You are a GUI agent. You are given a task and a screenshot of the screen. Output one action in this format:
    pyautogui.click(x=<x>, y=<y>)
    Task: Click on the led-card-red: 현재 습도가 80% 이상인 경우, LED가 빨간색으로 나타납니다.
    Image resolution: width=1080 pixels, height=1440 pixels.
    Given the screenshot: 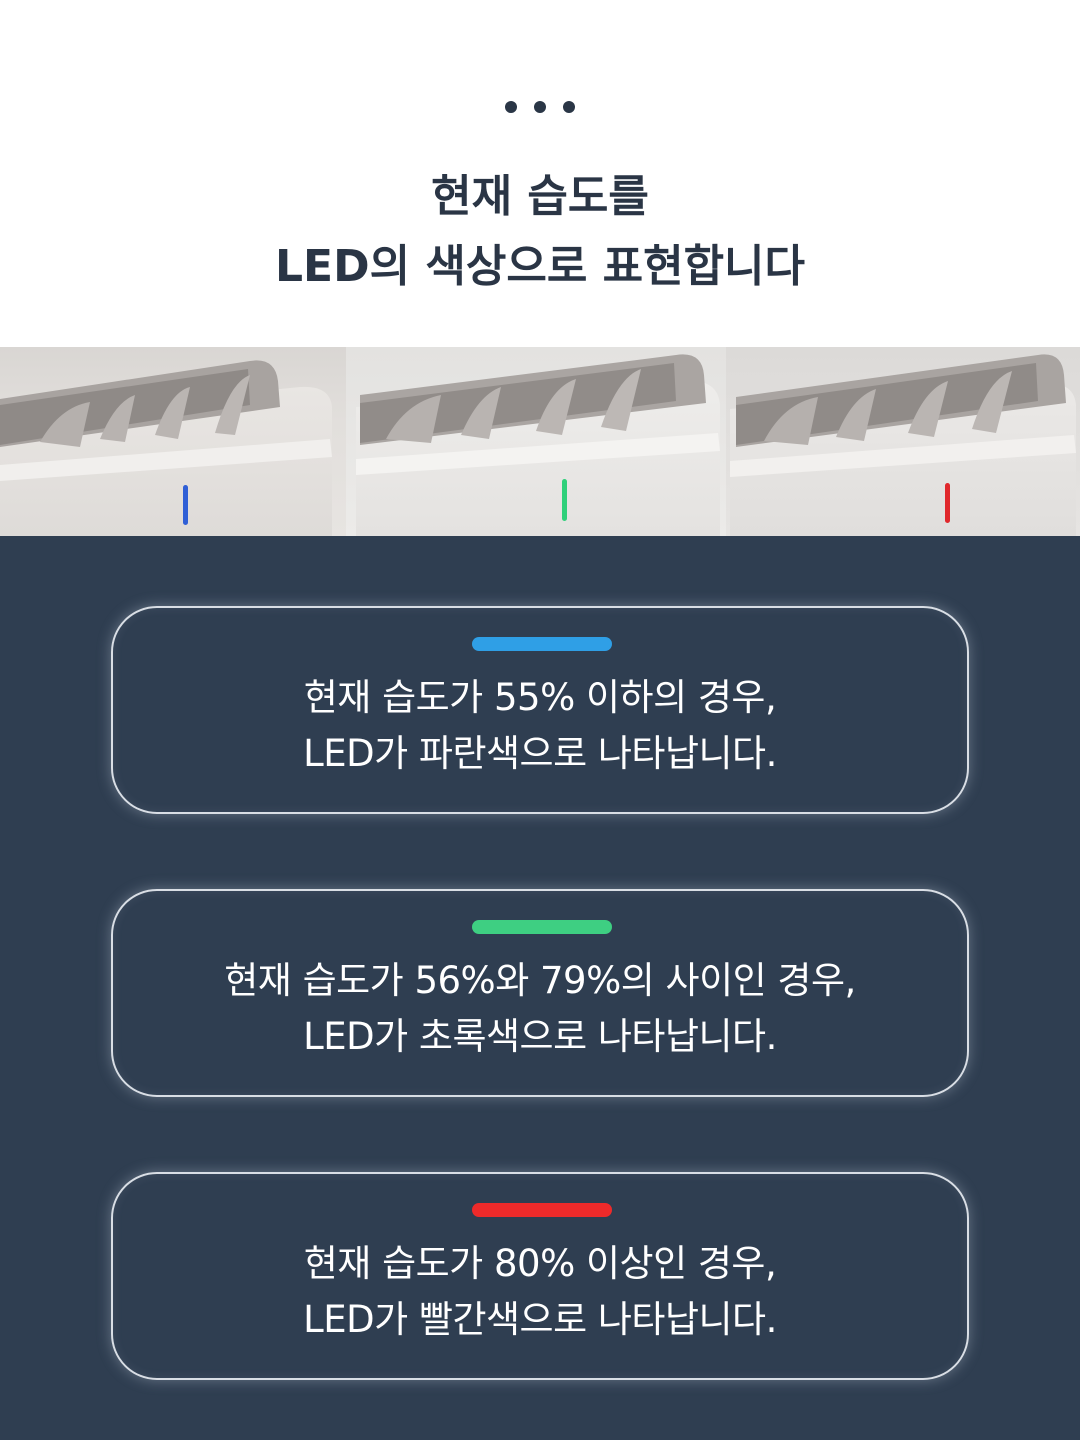 What is the action you would take?
    pyautogui.click(x=540, y=1276)
    